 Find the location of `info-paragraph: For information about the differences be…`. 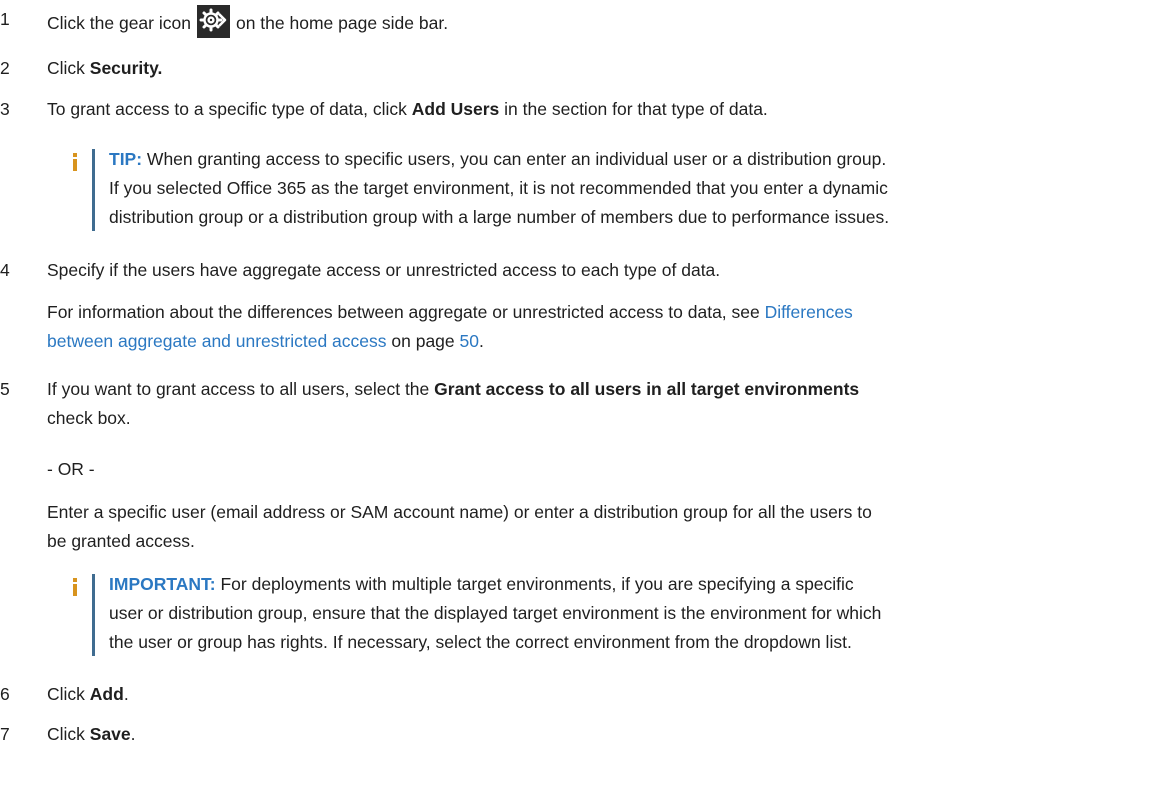

info-paragraph: For information about the differences be… is located at coordinates (450, 326).